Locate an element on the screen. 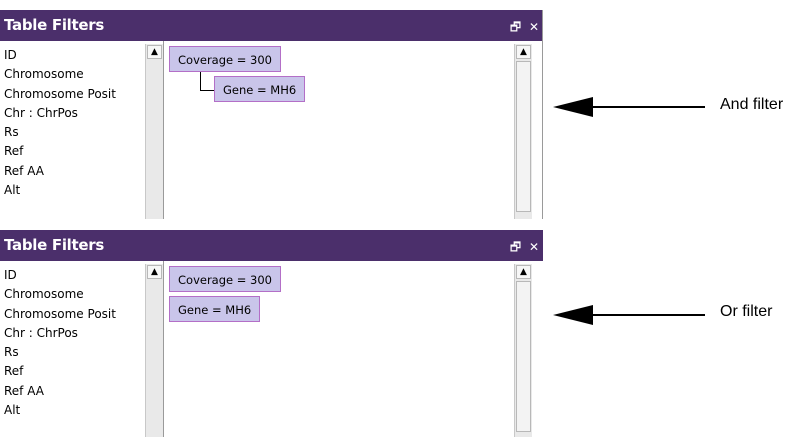  panel-right-border is located at coordinates (542, 114).